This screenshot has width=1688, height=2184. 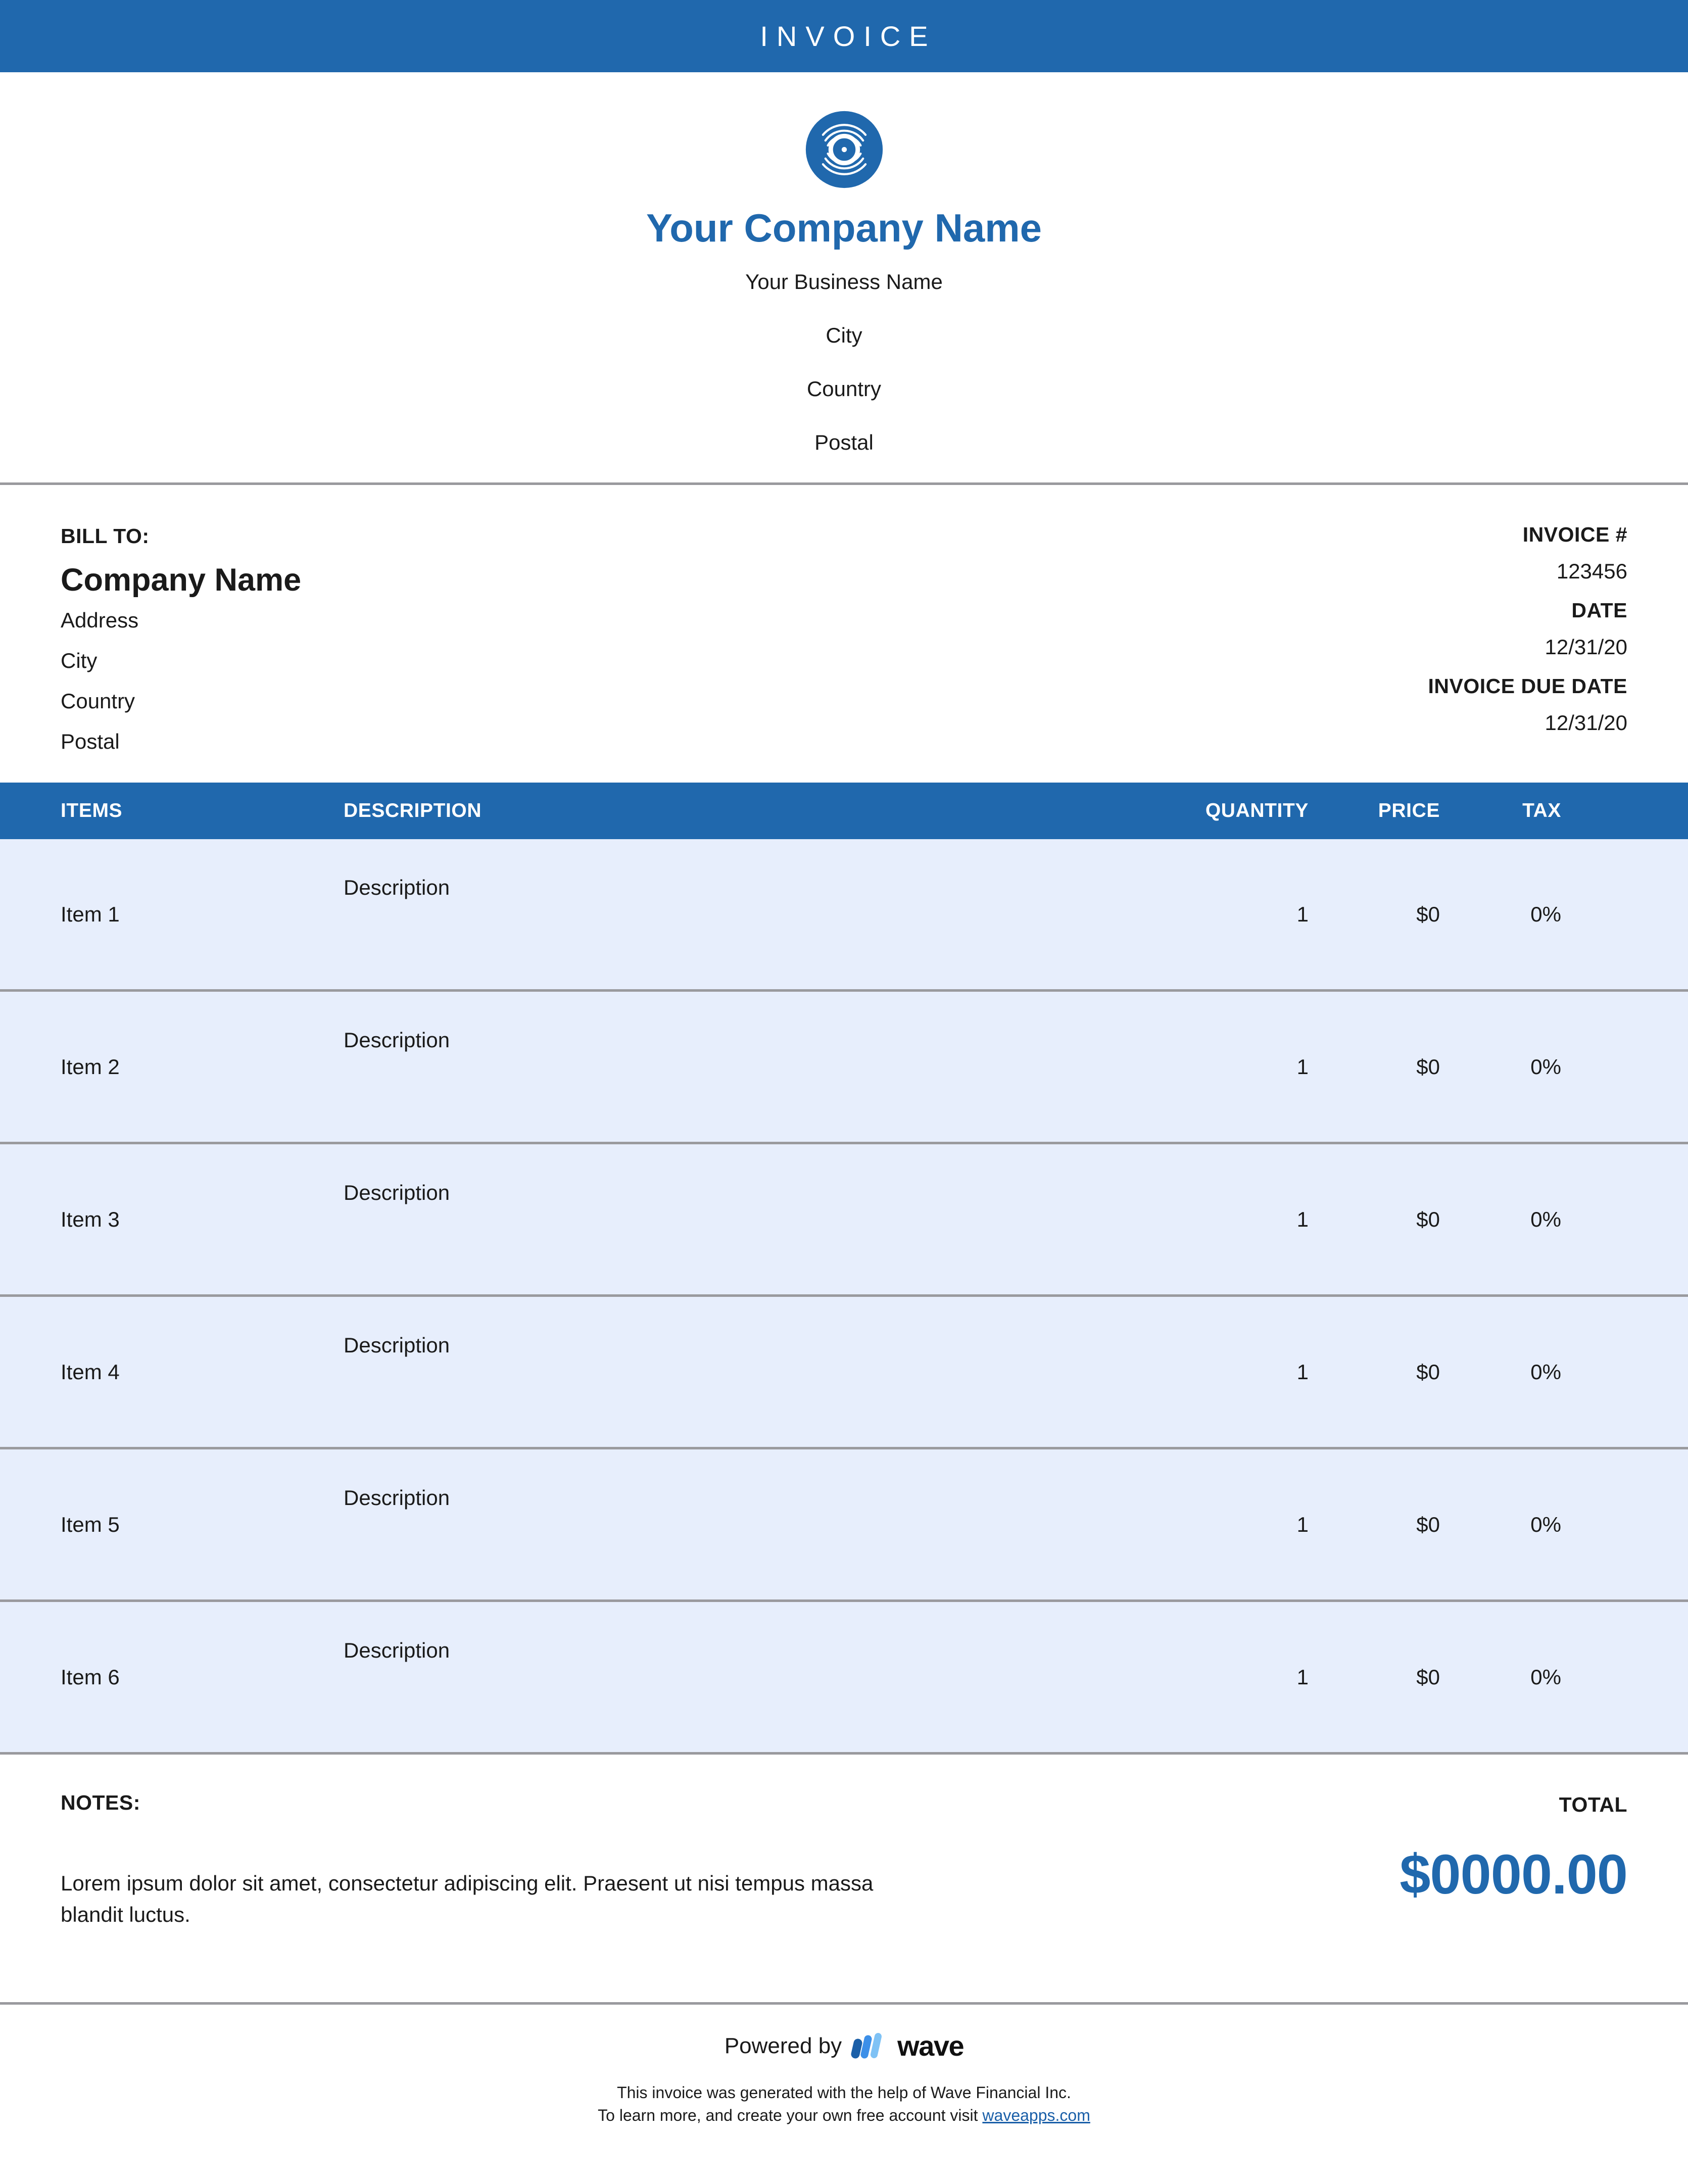 I want to click on total-label: TOTAL, so click(x=1593, y=1805).